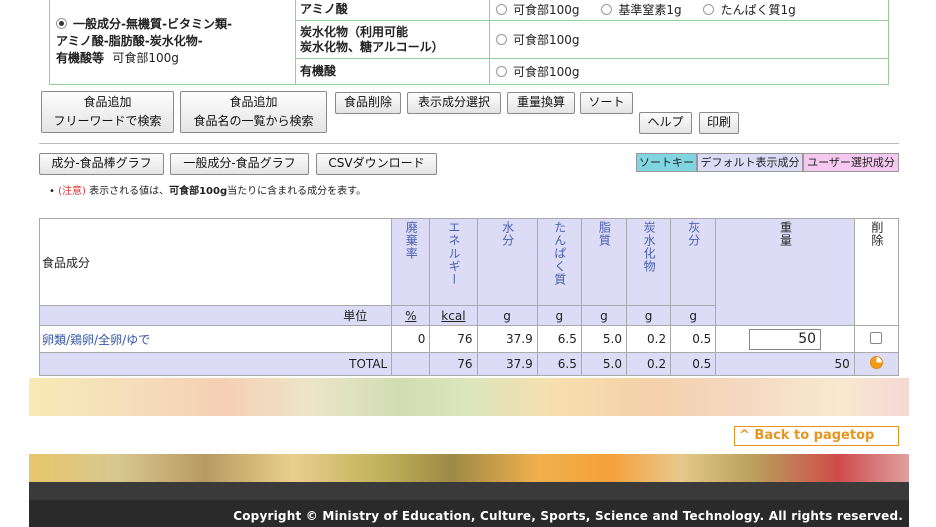  What do you see at coordinates (641, 10) in the screenshot?
I see `amino-radio-nitrogen: 基準窒素1g` at bounding box center [641, 10].